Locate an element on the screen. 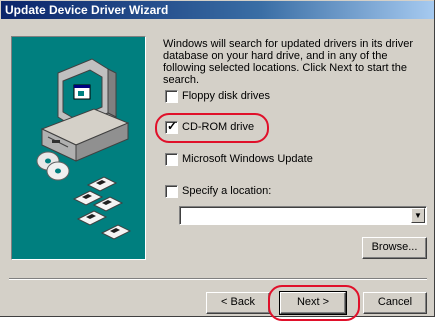 This screenshot has height=324, width=436. checkbox-specify-location is located at coordinates (171, 191).